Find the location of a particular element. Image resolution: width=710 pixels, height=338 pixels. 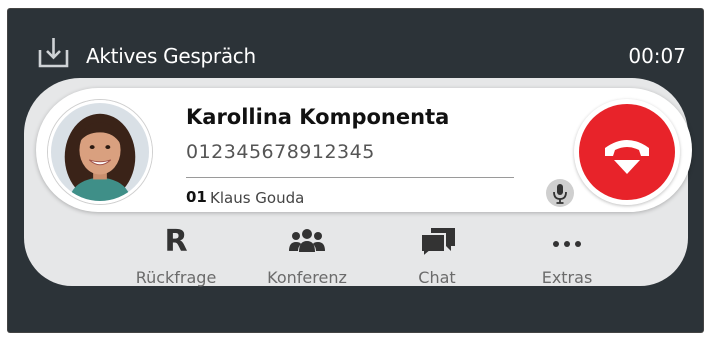

rueckfrage-label: Rückfrage is located at coordinates (176, 277).